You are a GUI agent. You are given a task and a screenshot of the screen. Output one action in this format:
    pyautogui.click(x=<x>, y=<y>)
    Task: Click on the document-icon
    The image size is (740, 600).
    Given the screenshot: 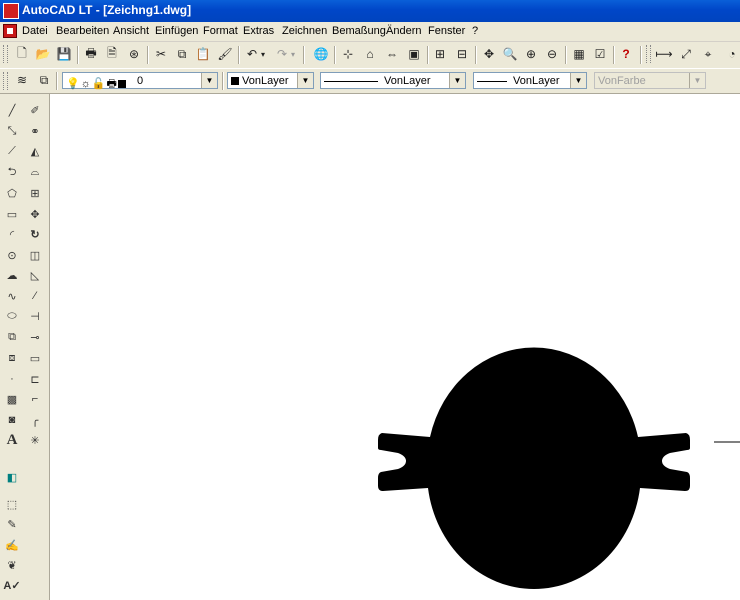 What is the action you would take?
    pyautogui.click(x=10, y=31)
    